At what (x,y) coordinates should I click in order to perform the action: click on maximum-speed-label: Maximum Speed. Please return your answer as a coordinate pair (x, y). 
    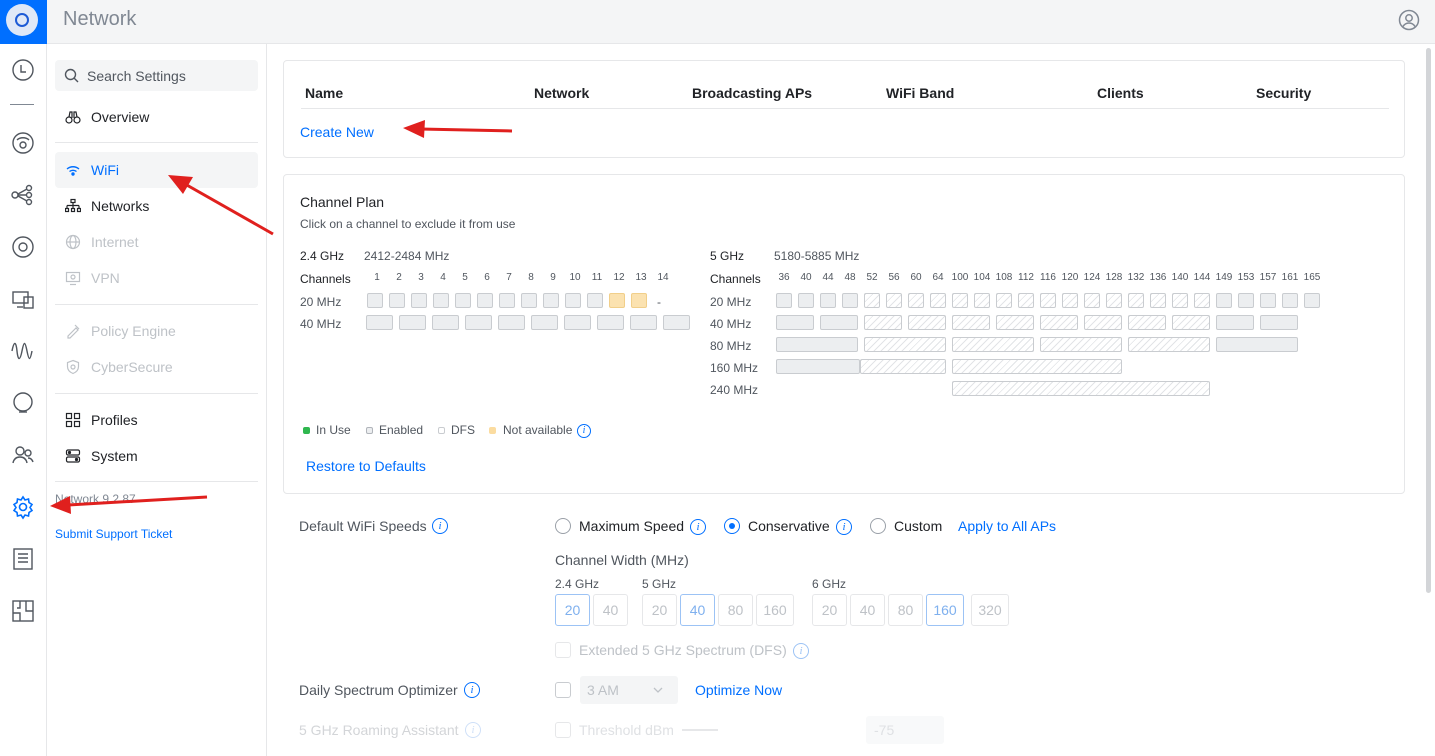
    Looking at the image, I should click on (631, 526).